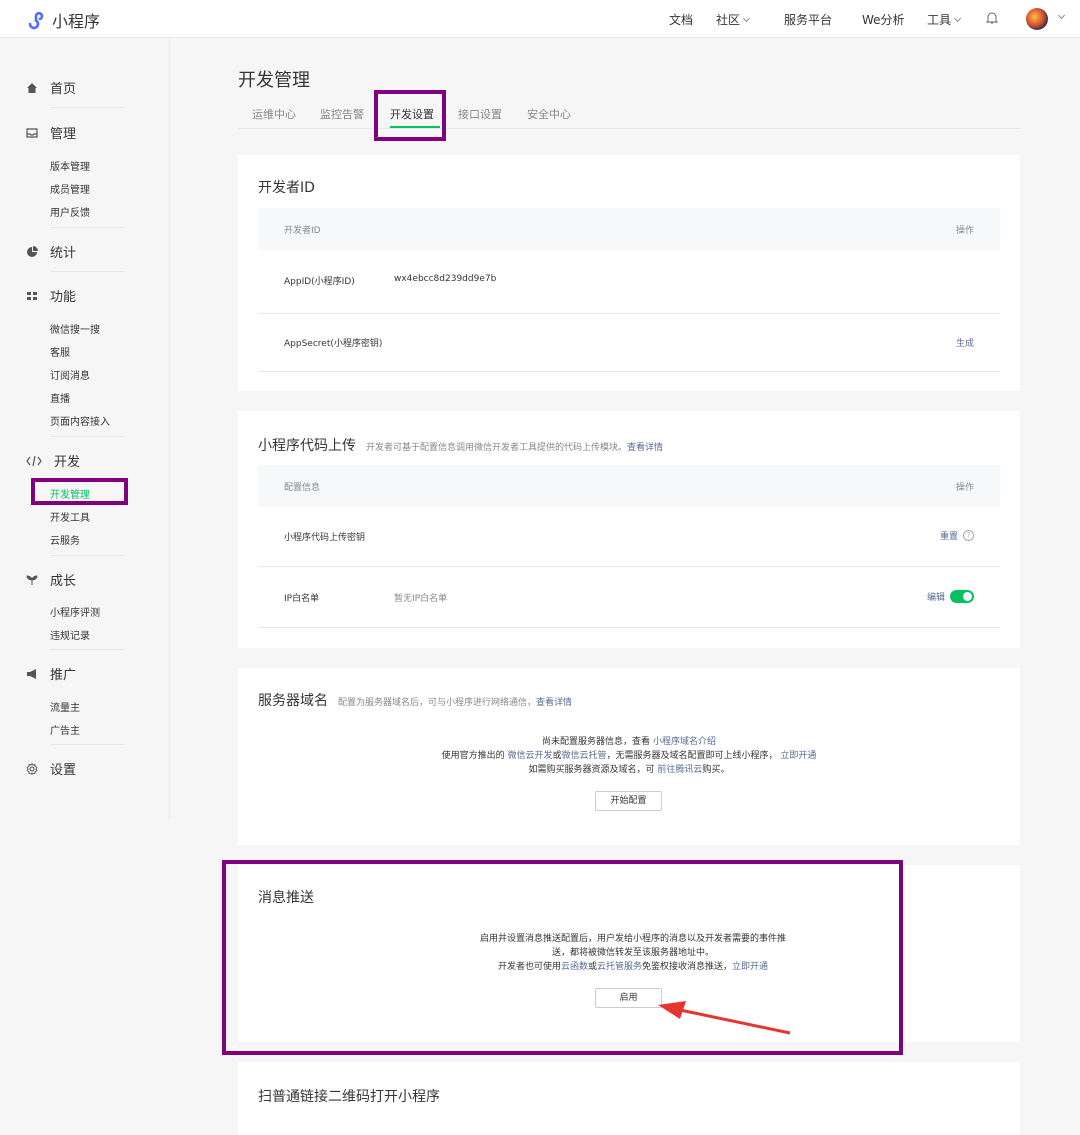 This screenshot has width=1080, height=1135. I want to click on sidebar-item-violation: 违规记录, so click(70, 634).